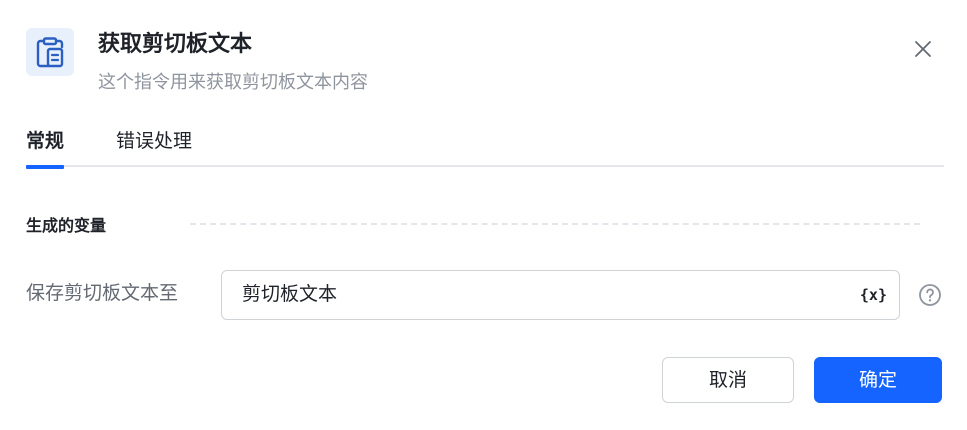 This screenshot has height=430, width=967. Describe the element at coordinates (878, 380) in the screenshot. I see `confirm-button: 确定` at that location.